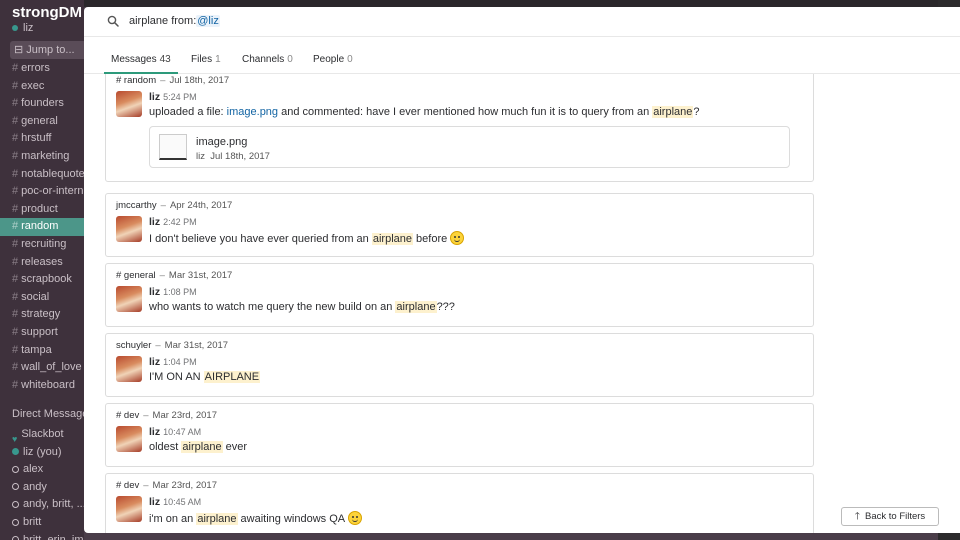  Describe the element at coordinates (165, 59) in the screenshot. I see `tab-count: 43` at that location.